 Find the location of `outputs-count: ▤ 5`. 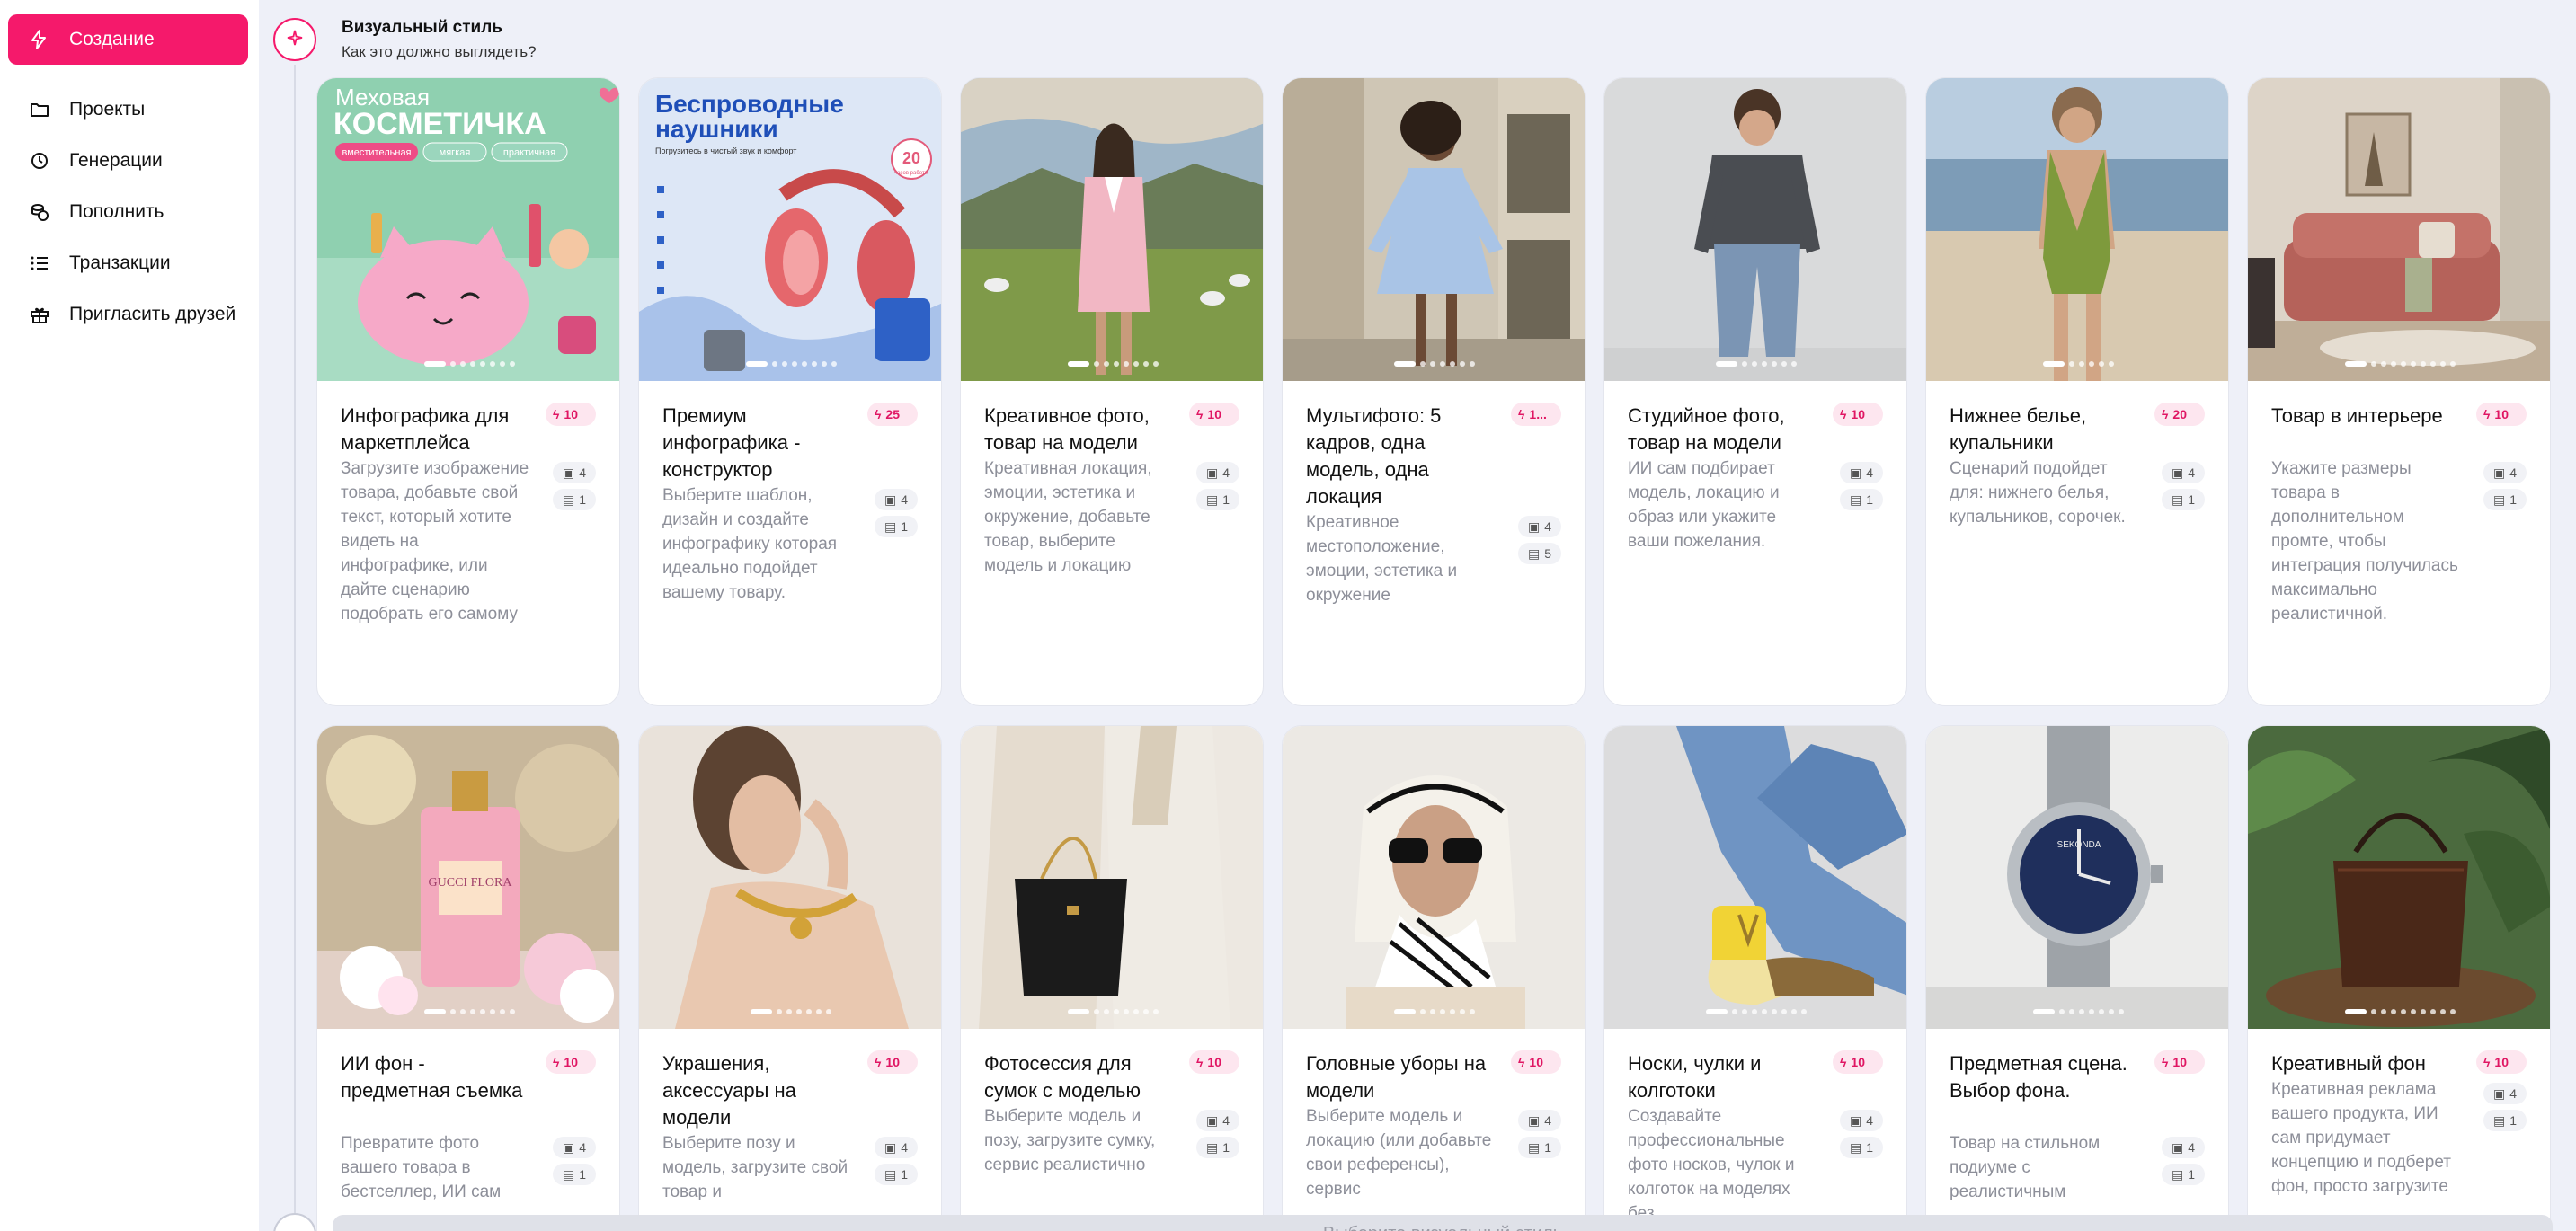

outputs-count: ▤ 5 is located at coordinates (1539, 553).